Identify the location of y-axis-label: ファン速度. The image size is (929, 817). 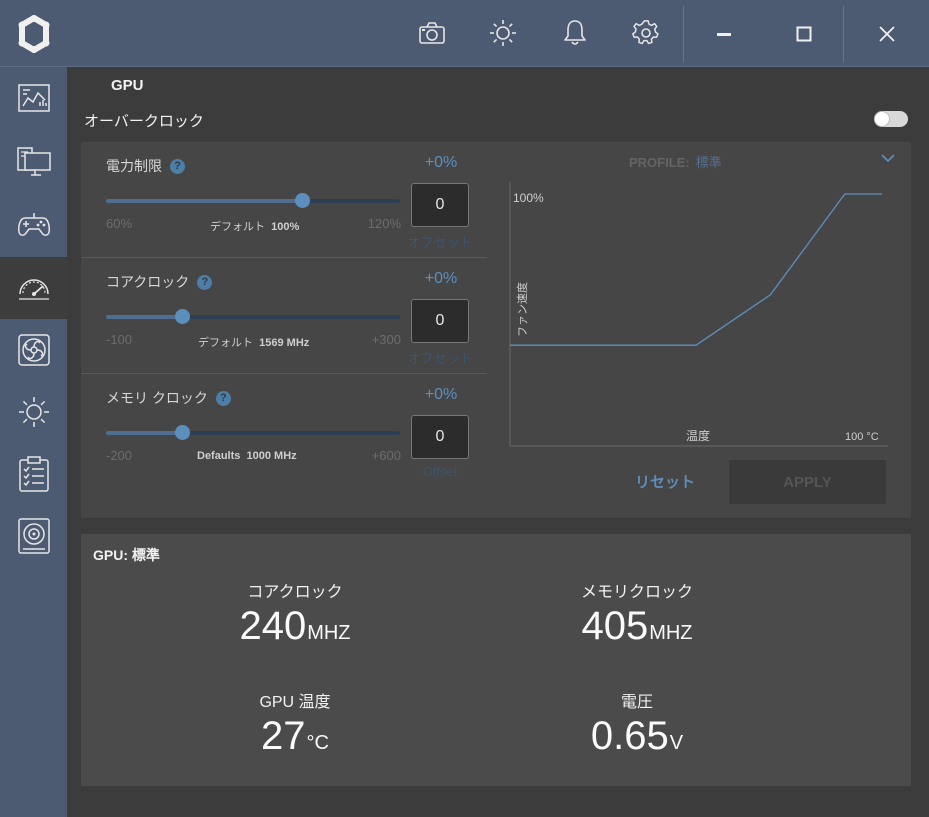
(522, 309).